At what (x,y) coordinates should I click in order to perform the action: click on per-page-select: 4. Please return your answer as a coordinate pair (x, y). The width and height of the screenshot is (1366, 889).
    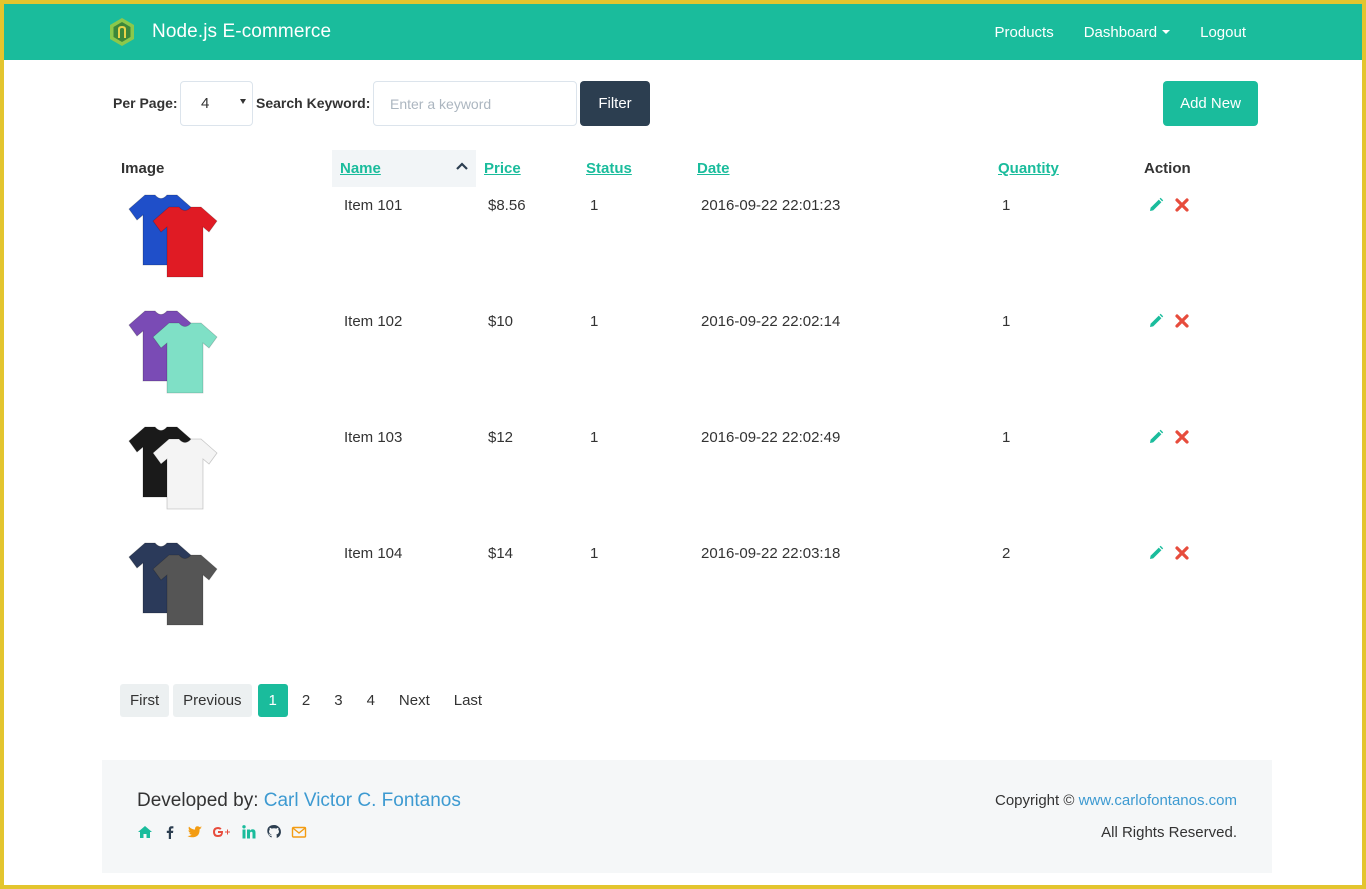
    Looking at the image, I should click on (216, 103).